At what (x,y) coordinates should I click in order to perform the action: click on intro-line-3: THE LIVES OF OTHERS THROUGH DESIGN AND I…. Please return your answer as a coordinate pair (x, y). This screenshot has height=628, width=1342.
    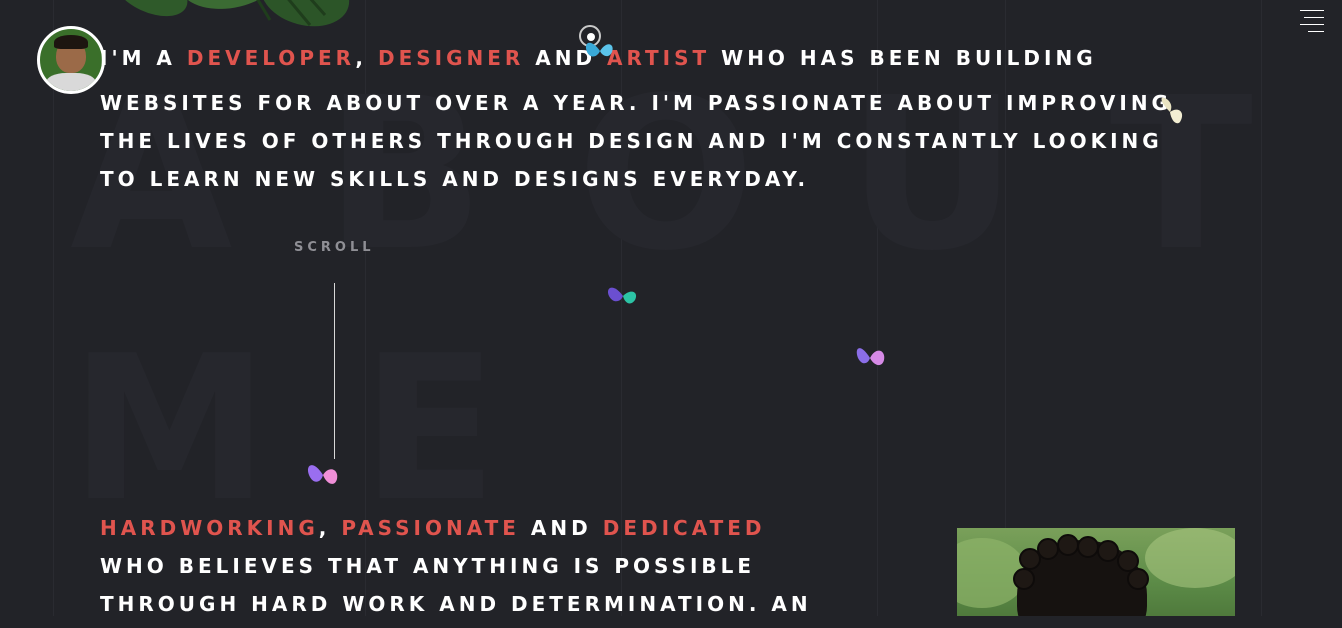
    Looking at the image, I should click on (631, 141).